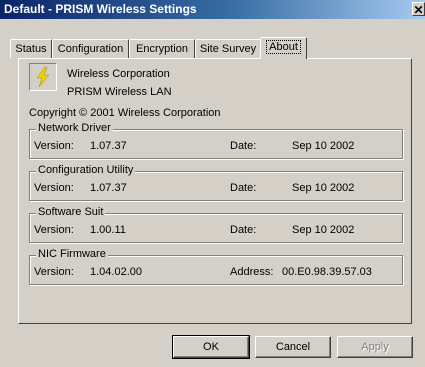 This screenshot has width=425, height=367. Describe the element at coordinates (283, 48) in the screenshot. I see `tab-about: About` at that location.